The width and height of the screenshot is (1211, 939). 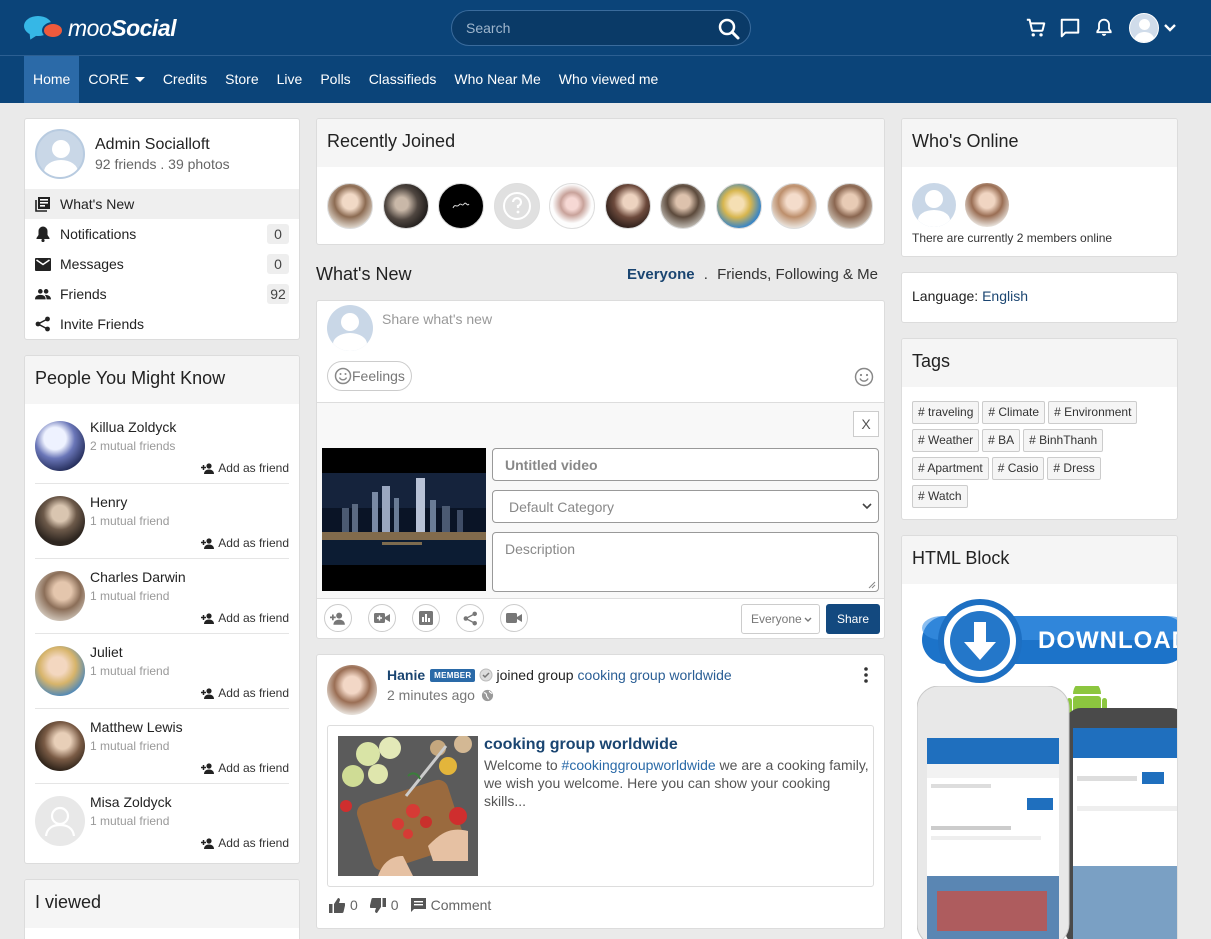 What do you see at coordinates (609, 79) in the screenshot?
I see `nav-who-viewed-me: Who viewed me` at bounding box center [609, 79].